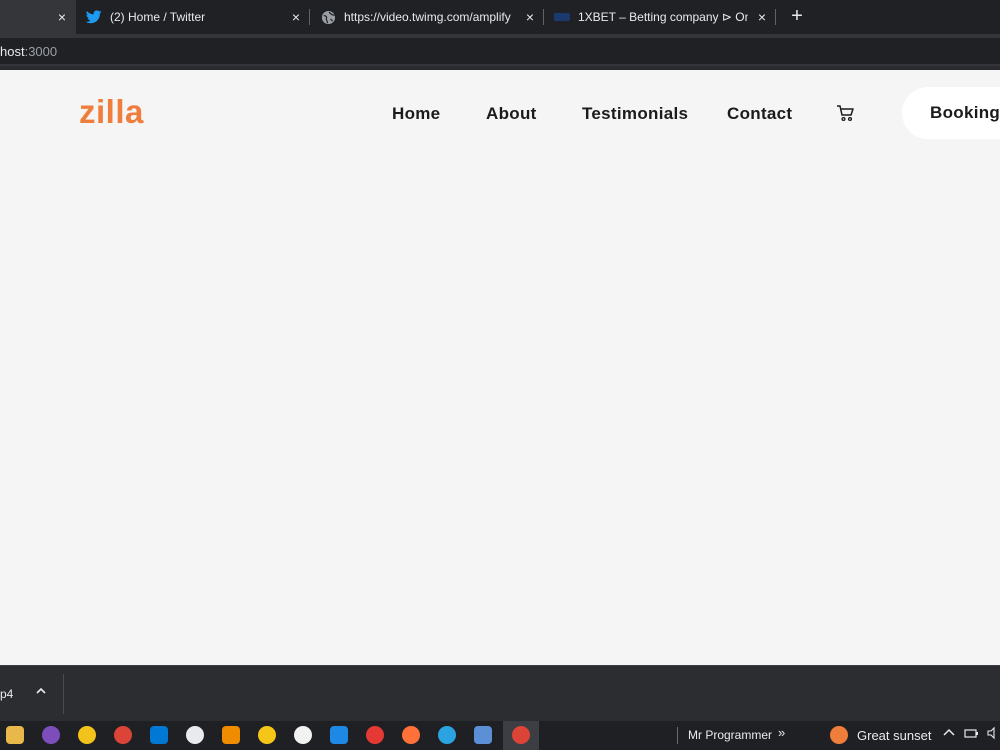 Image resolution: width=1000 pixels, height=750 pixels. Describe the element at coordinates (63, 694) in the screenshot. I see `download-divider` at that location.